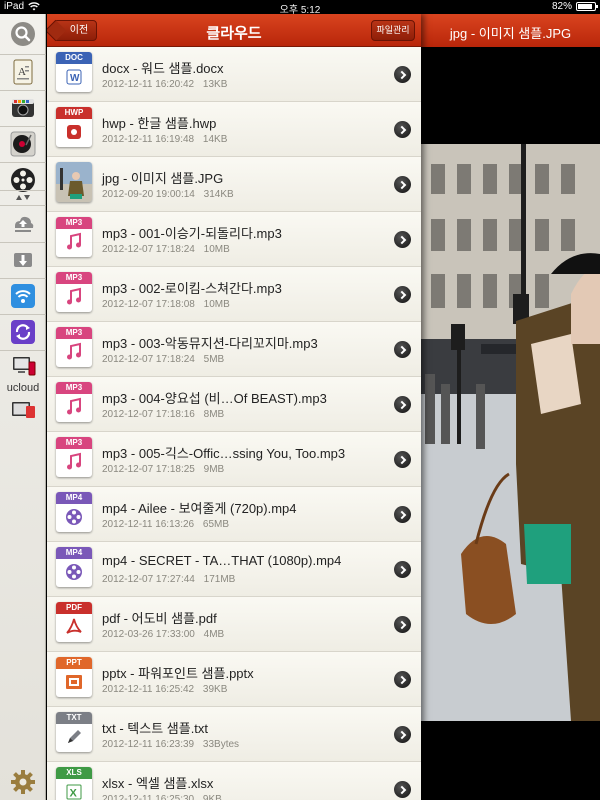 The image size is (600, 800). What do you see at coordinates (163, 68) in the screenshot?
I see `file-name: docx - 워드 샘플.docx` at bounding box center [163, 68].